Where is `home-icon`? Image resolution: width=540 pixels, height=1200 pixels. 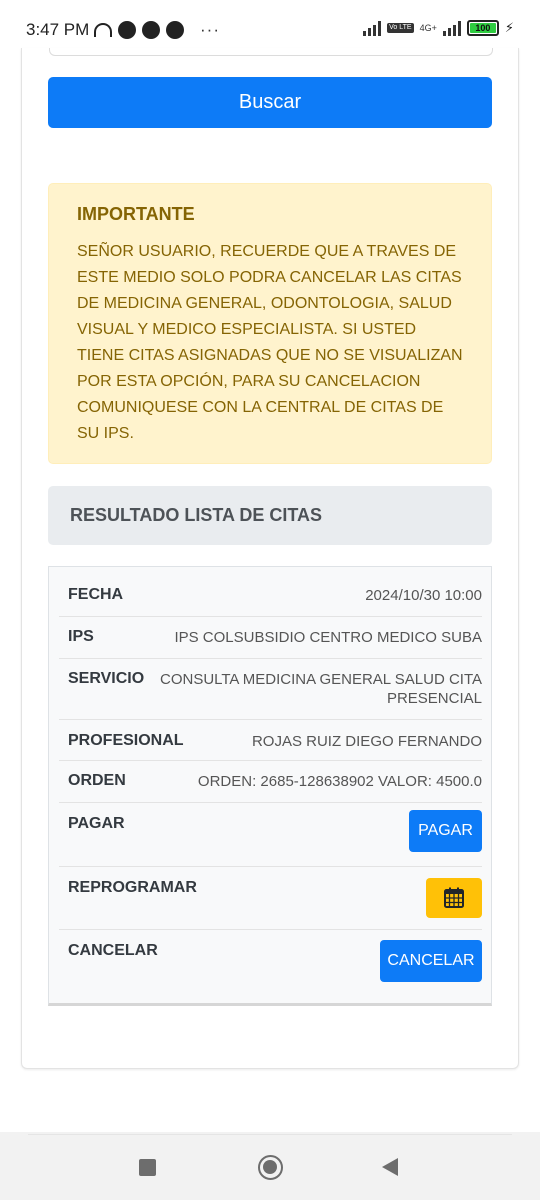
home-icon is located at coordinates (270, 1167).